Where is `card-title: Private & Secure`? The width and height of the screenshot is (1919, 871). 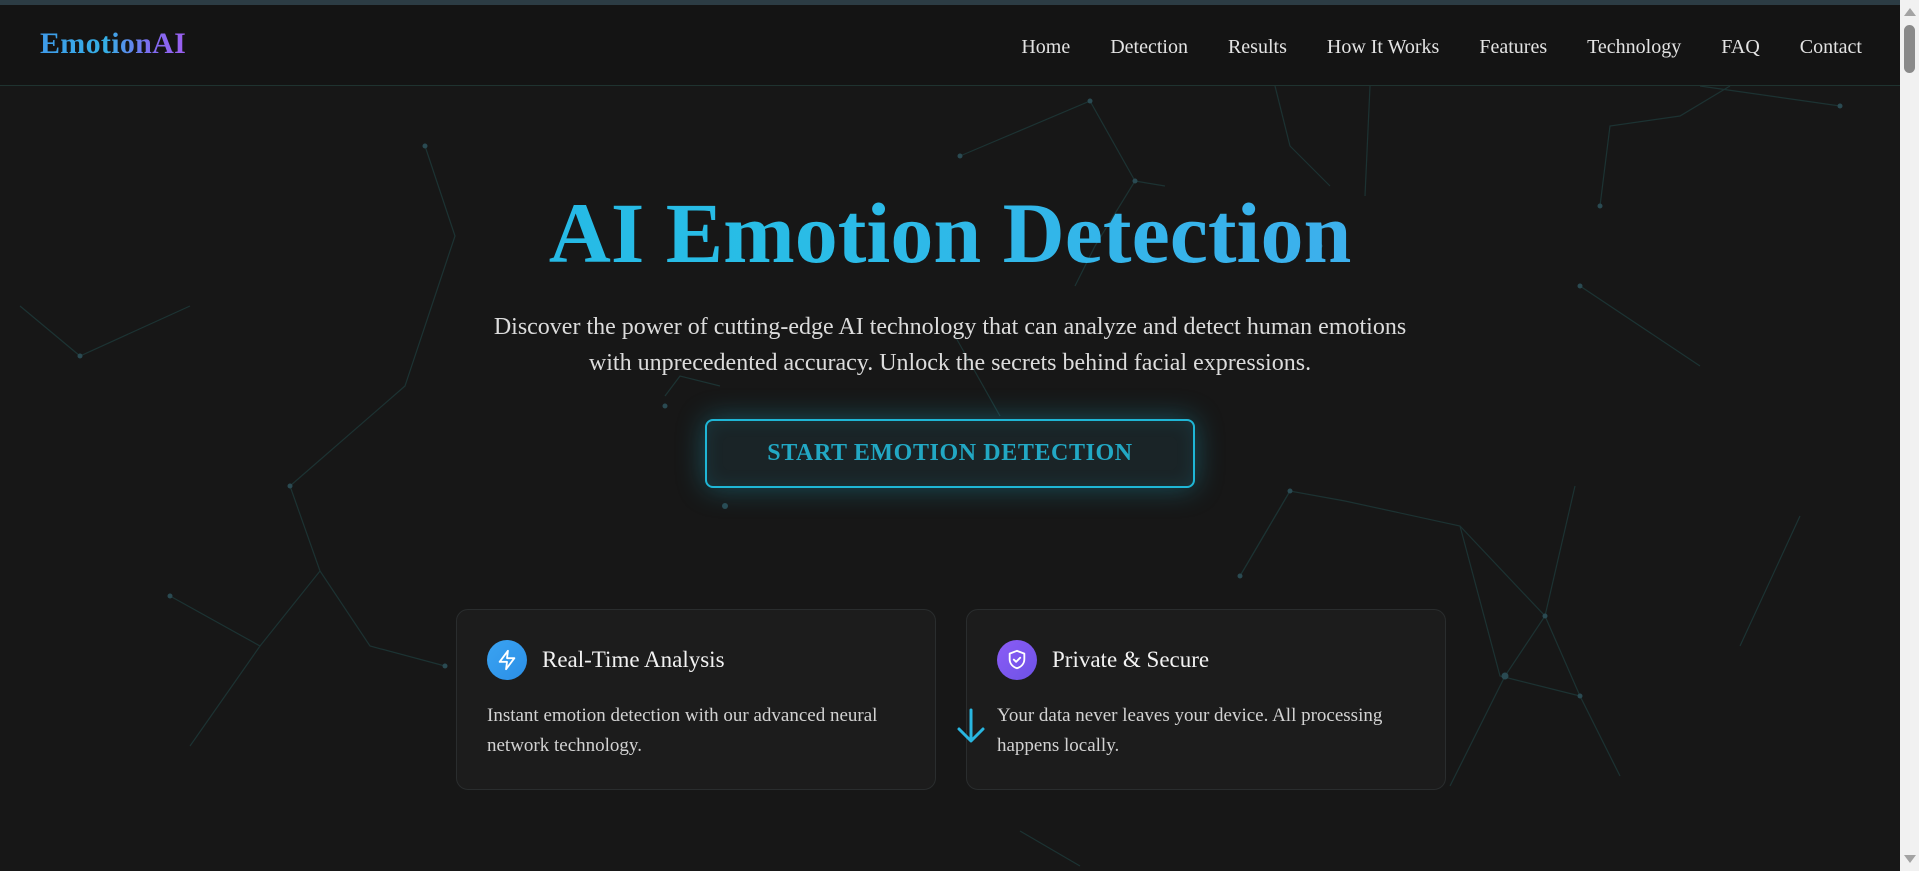
card-title: Private & Secure is located at coordinates (1131, 659).